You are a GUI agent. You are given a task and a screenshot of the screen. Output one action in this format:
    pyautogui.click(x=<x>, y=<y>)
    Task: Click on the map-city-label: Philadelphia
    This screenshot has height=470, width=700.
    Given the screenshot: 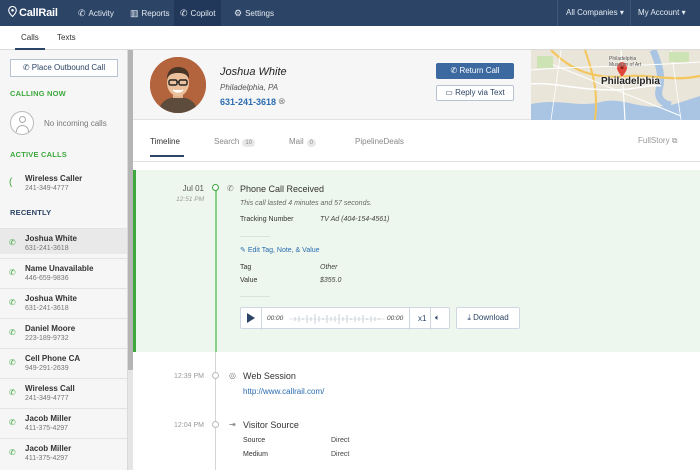 What is the action you would take?
    pyautogui.click(x=630, y=81)
    